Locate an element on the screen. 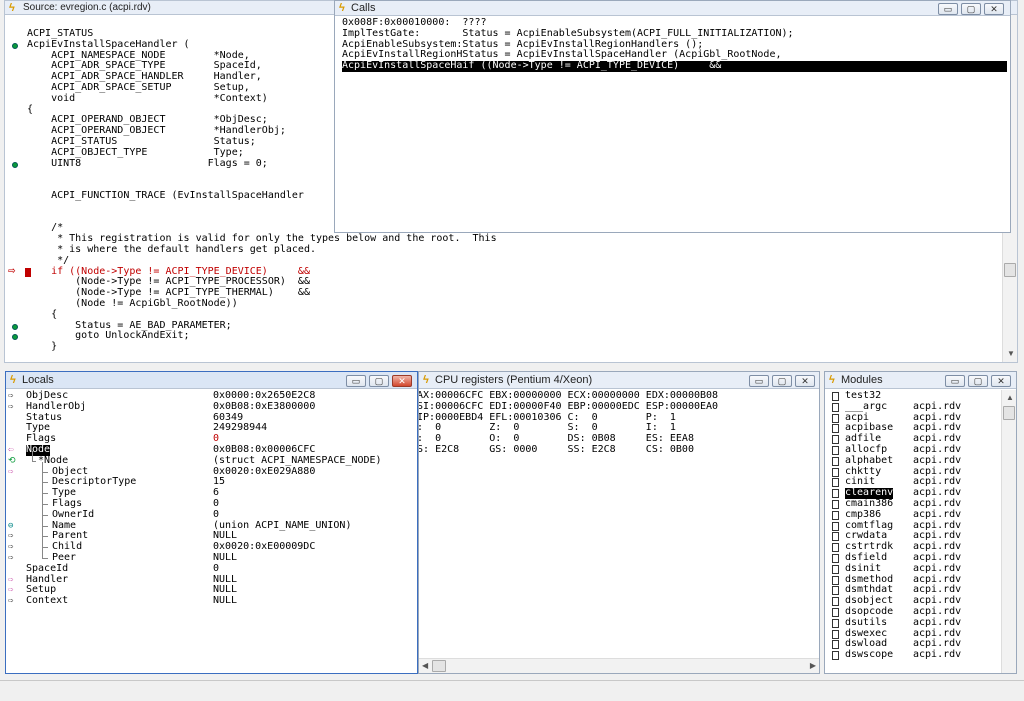 The image size is (1024, 701). source-title: Source: evregion.c (acpi.rdv) is located at coordinates (87, 7).